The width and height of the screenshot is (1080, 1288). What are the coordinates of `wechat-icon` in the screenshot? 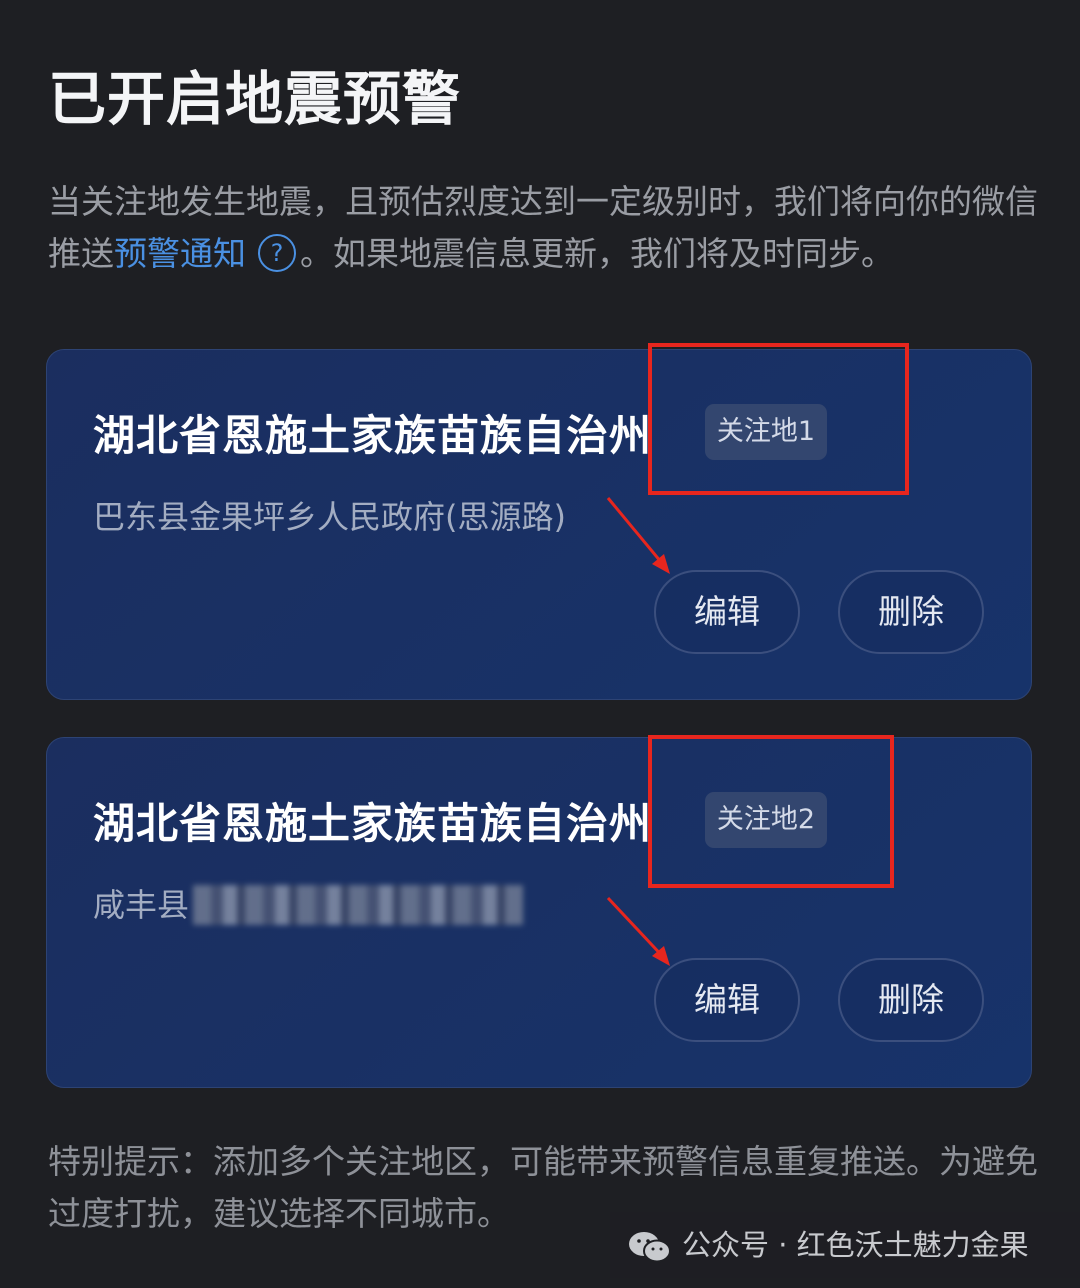 It's located at (650, 1247).